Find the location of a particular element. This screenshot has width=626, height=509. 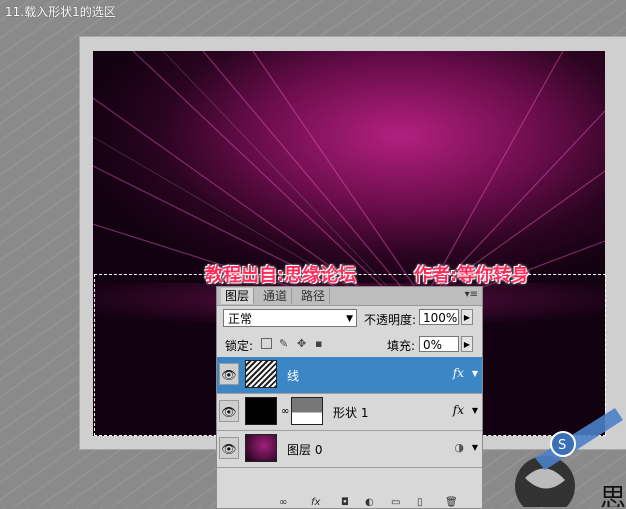

panel-menu-icon: ▾≡ is located at coordinates (471, 294).